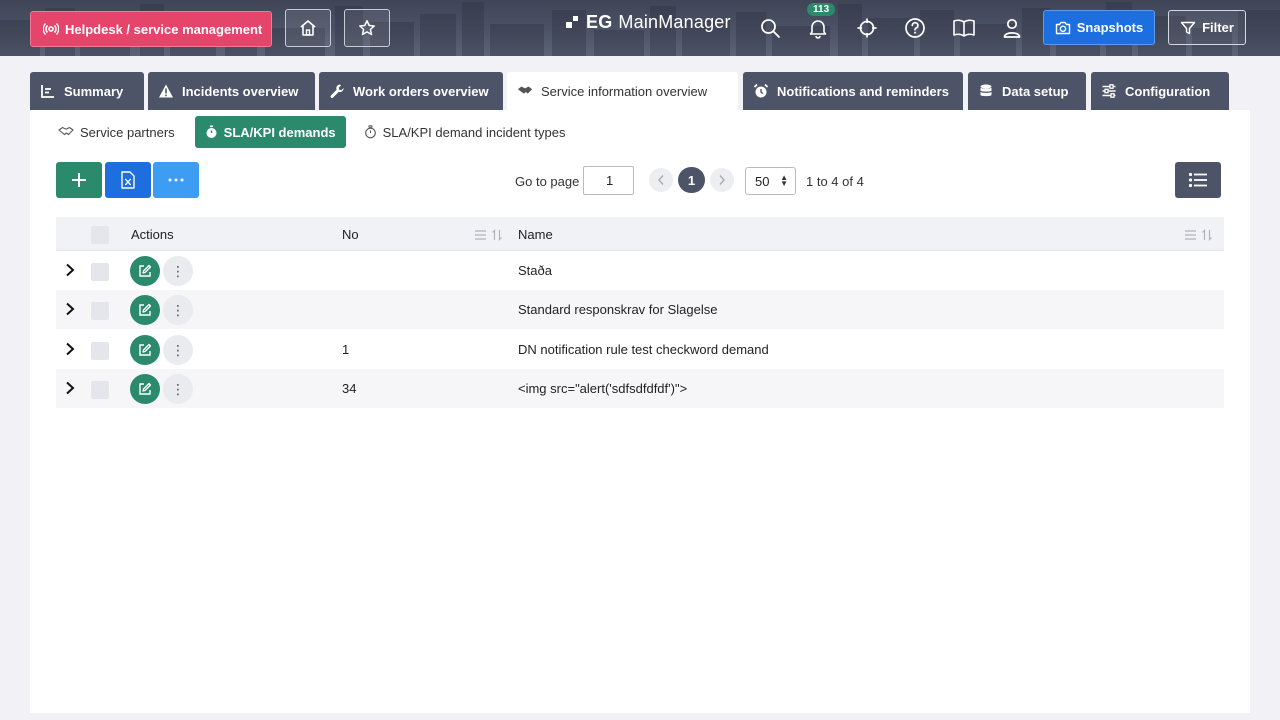 The image size is (1280, 720). What do you see at coordinates (308, 28) in the screenshot?
I see `home-button` at bounding box center [308, 28].